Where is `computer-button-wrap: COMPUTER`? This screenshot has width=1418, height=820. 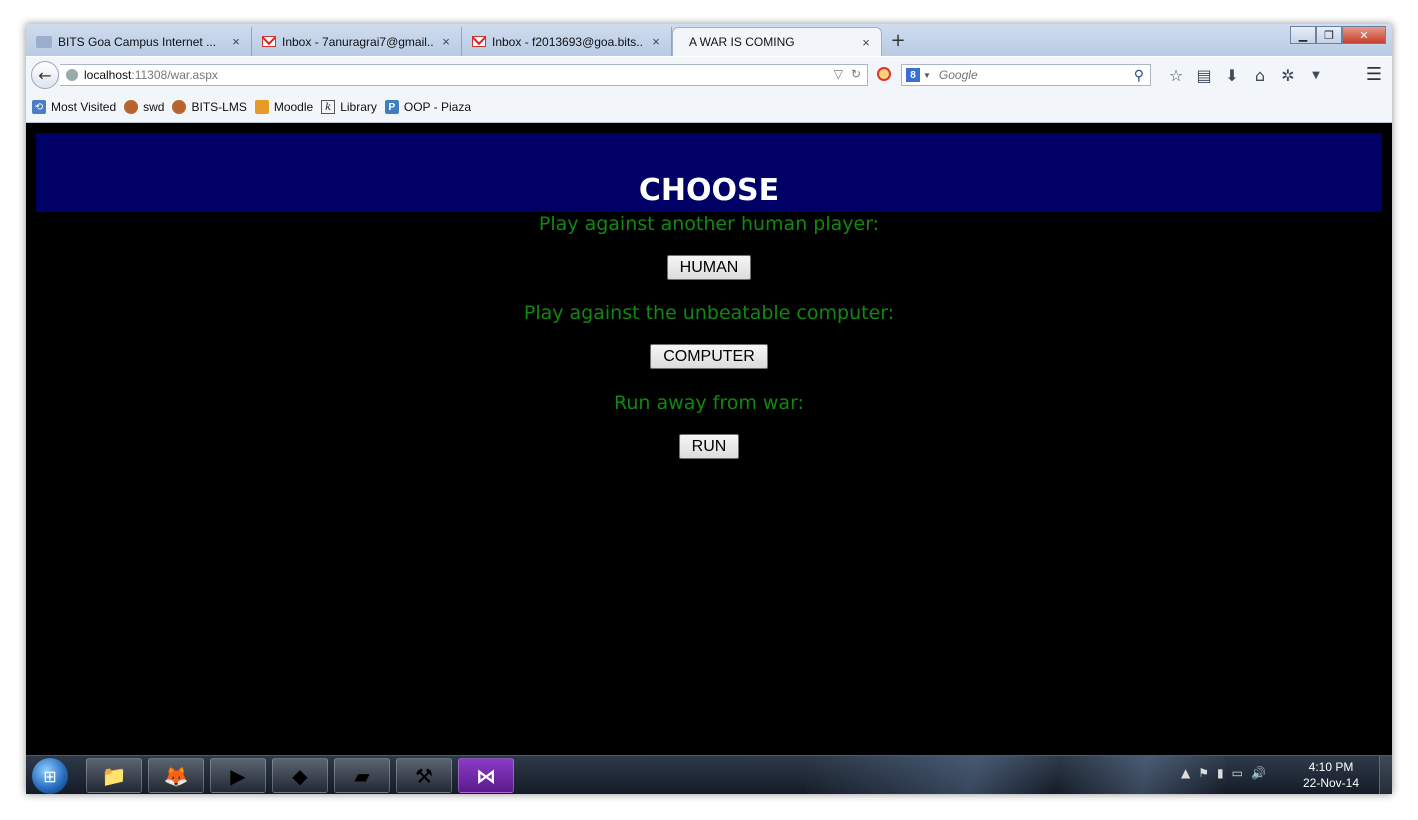
computer-button-wrap: COMPUTER is located at coordinates (709, 356).